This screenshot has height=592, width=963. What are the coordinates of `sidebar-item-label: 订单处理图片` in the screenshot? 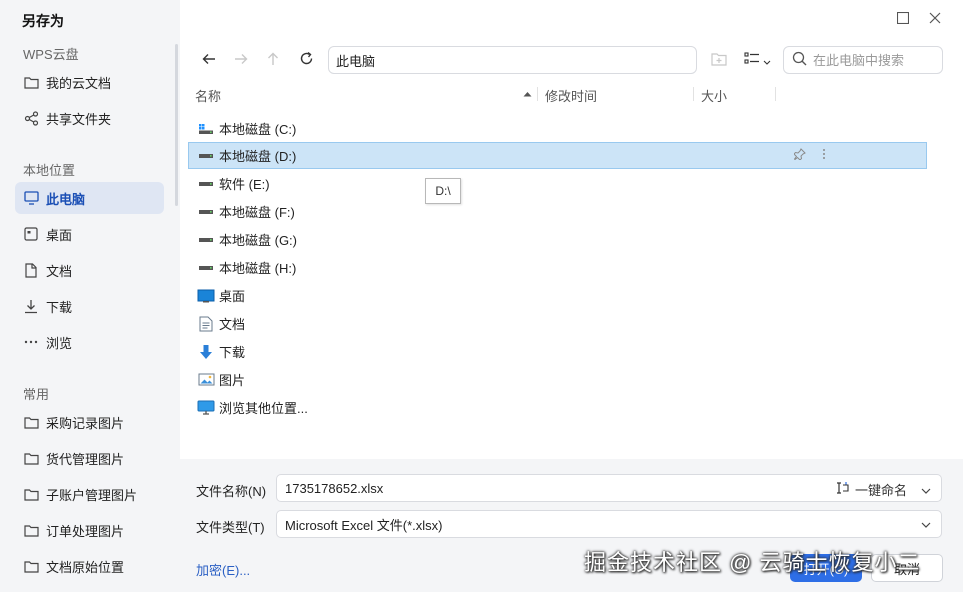 It's located at (85, 531).